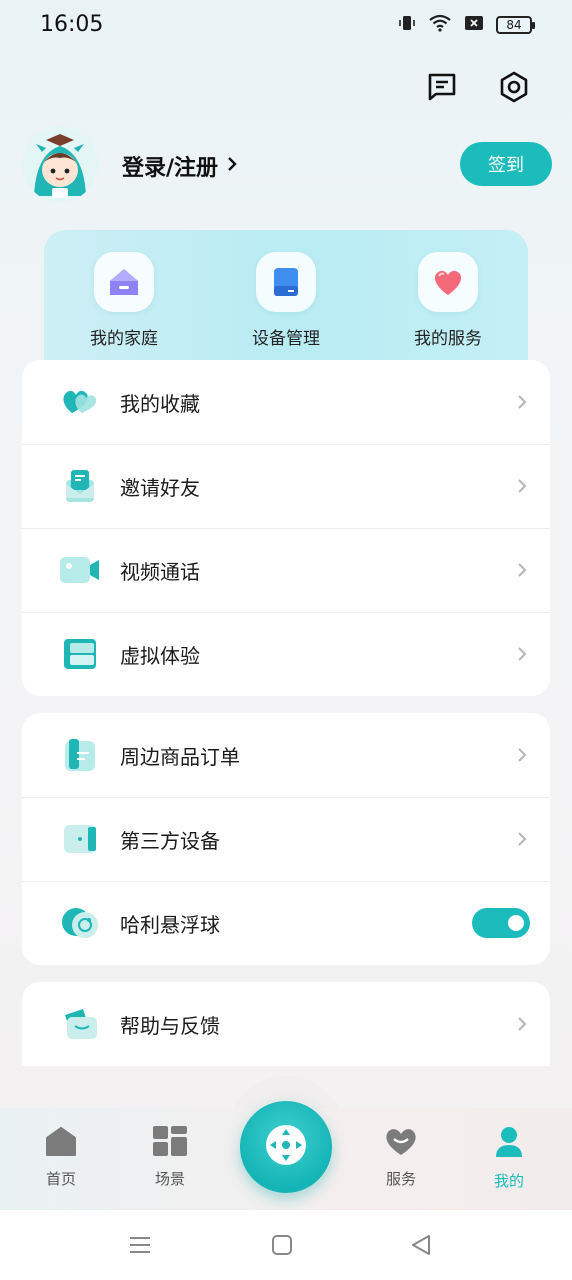  I want to click on quick-action-label: 设备管理, so click(286, 339).